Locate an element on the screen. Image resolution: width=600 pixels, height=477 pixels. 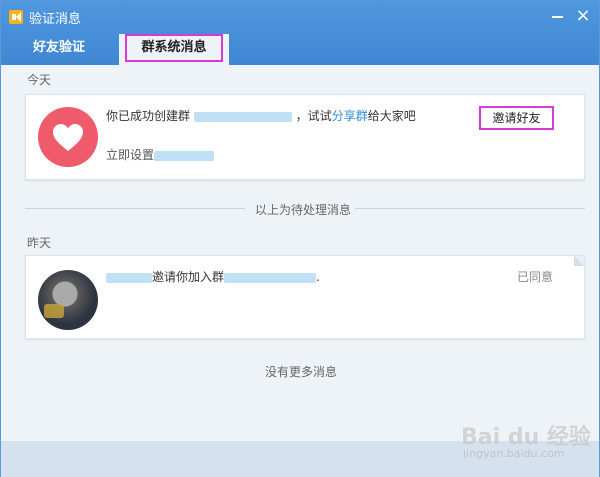
share-group-link: 分享群 is located at coordinates (350, 116).